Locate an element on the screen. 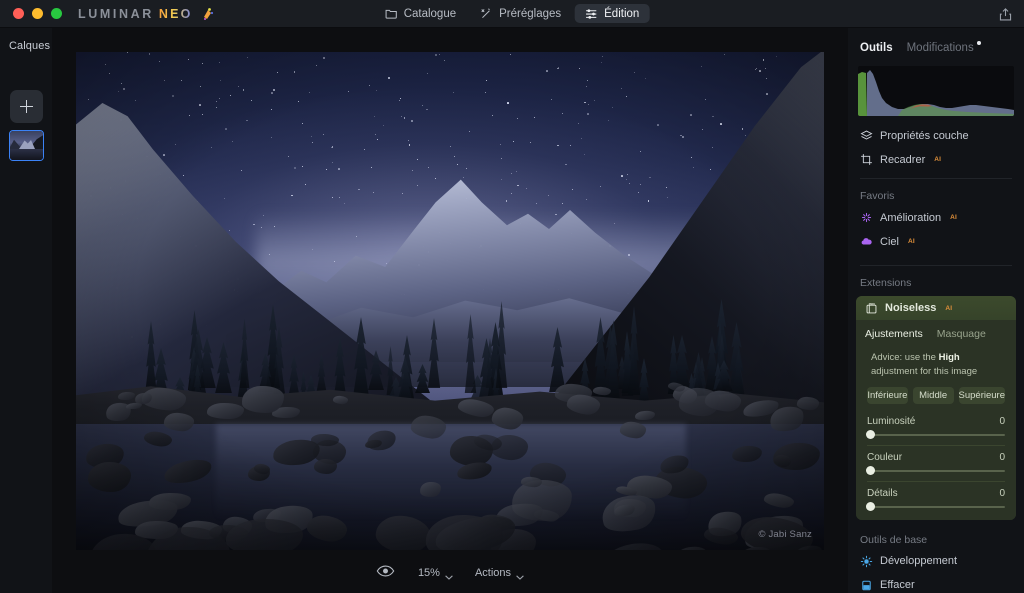 The height and width of the screenshot is (593, 1024). slider-luminosite-value: 0 is located at coordinates (1002, 421).